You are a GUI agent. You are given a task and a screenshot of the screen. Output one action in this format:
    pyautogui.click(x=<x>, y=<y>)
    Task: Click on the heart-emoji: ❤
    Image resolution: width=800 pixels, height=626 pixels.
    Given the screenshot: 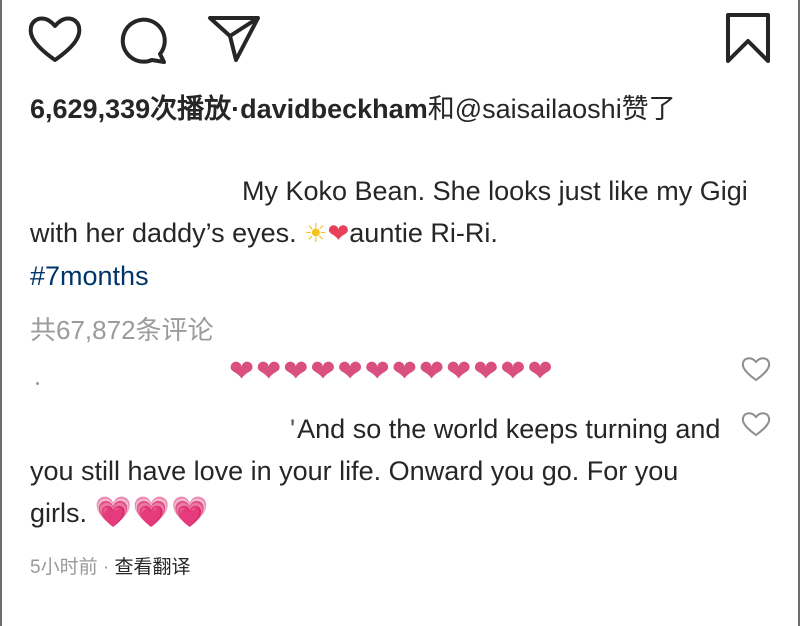 What is the action you would take?
    pyautogui.click(x=338, y=234)
    